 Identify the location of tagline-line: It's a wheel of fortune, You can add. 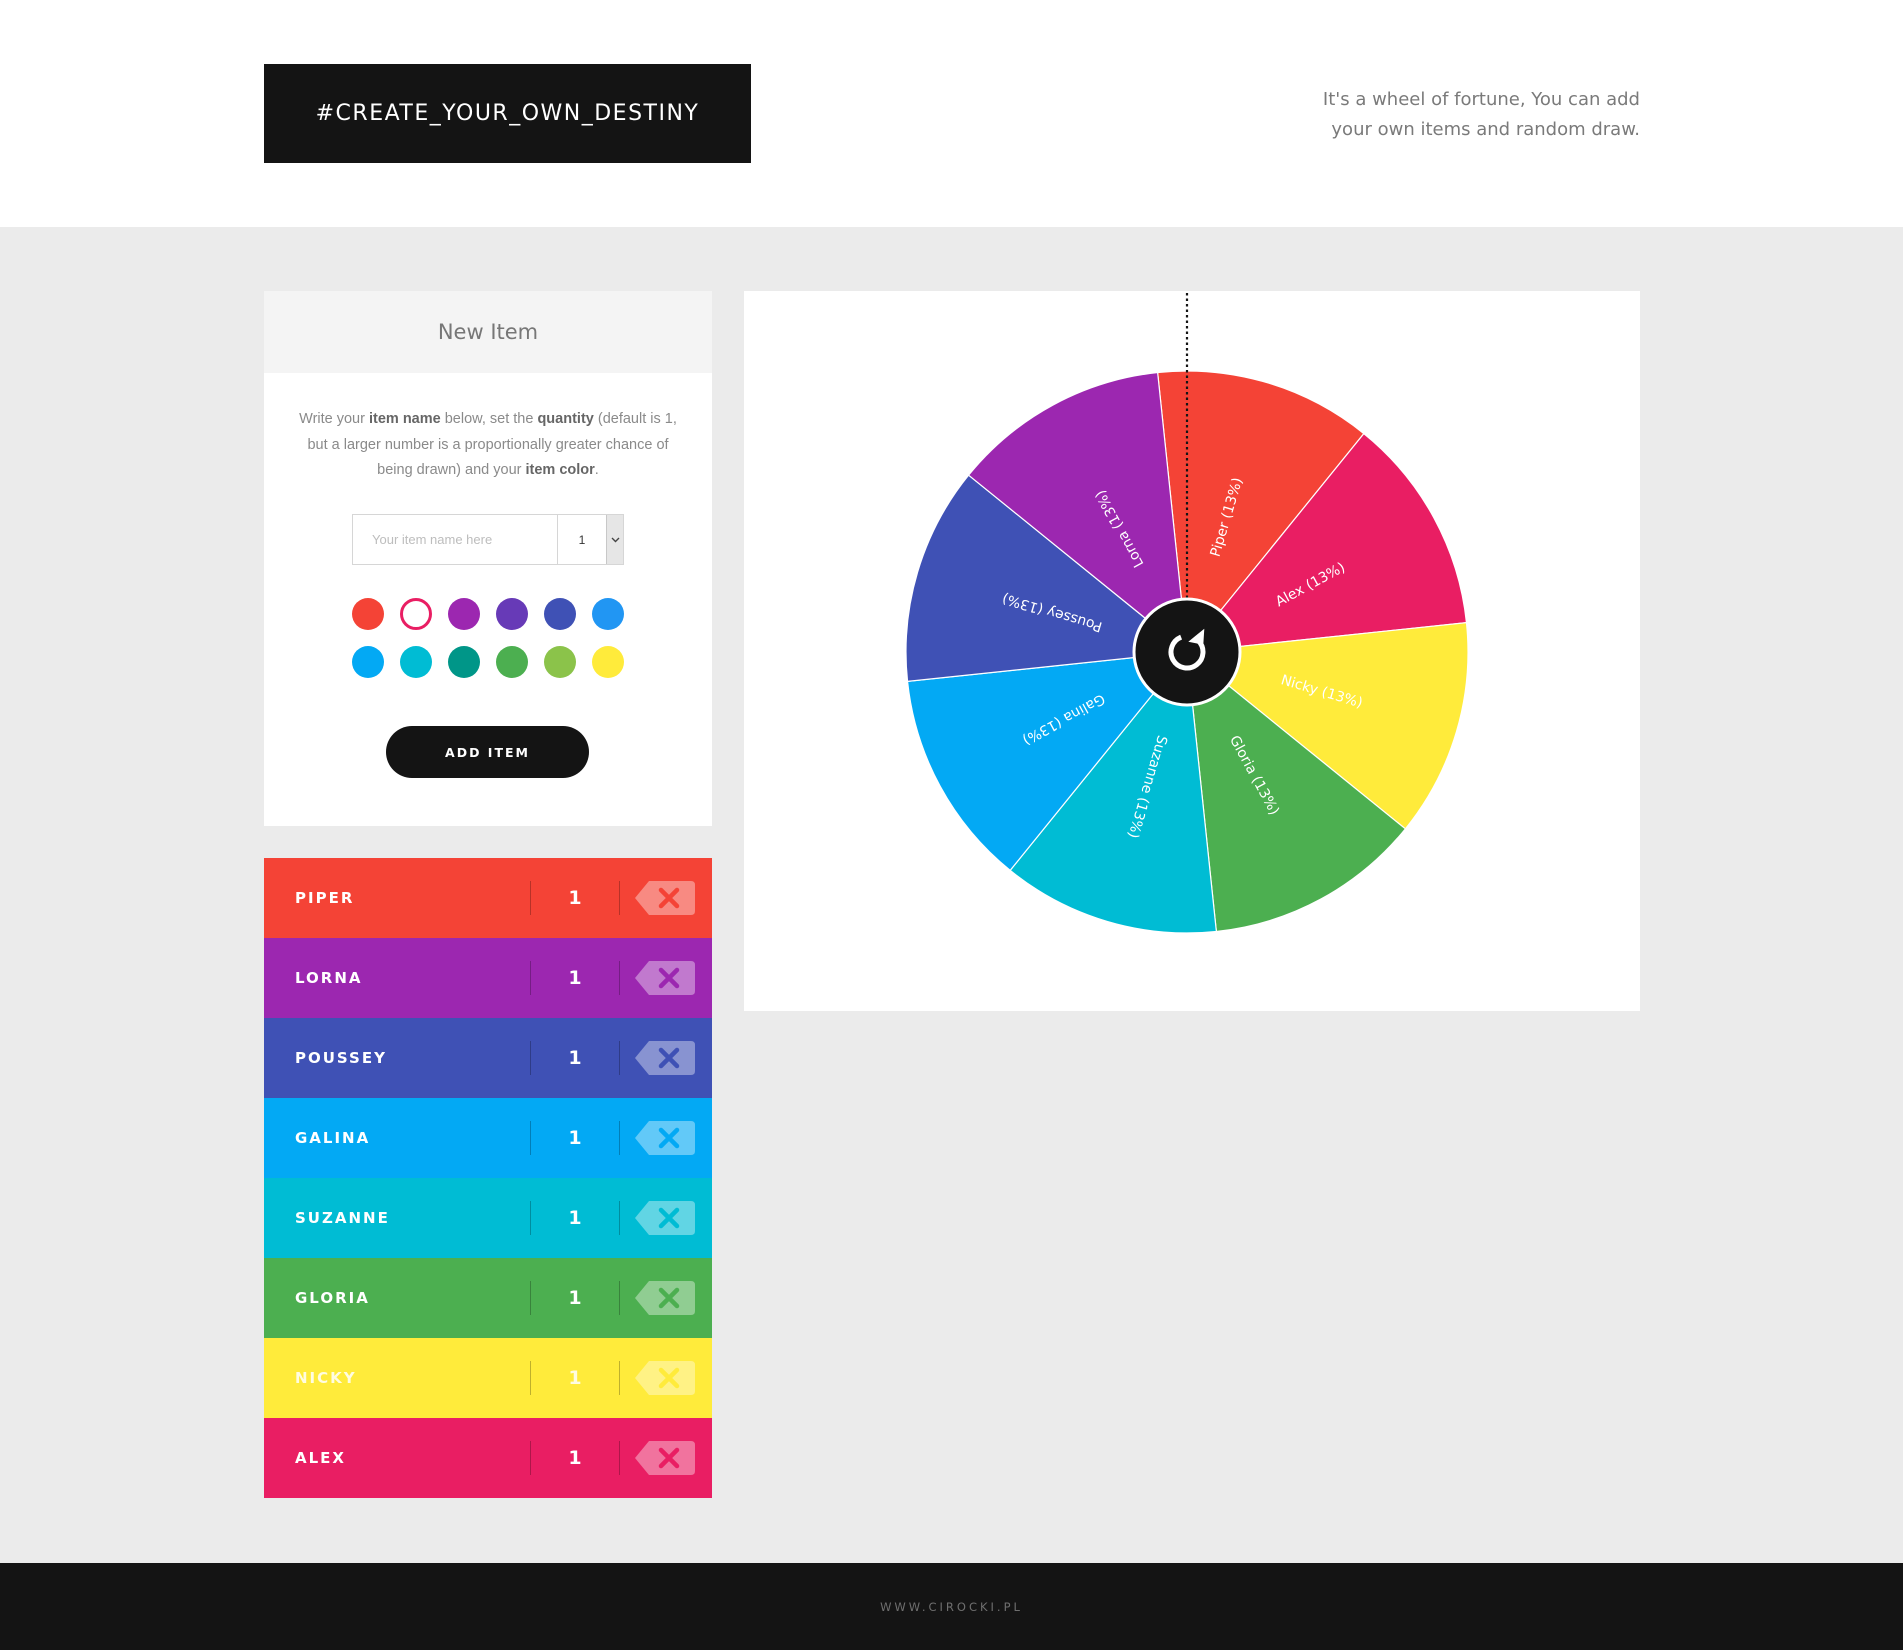
(1481, 99).